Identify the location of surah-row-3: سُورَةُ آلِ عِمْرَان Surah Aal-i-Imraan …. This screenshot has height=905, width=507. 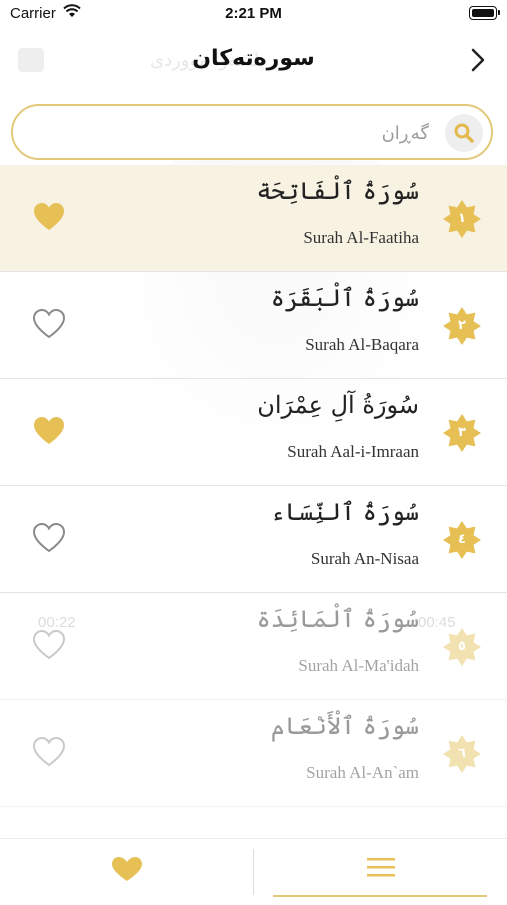
(253, 432).